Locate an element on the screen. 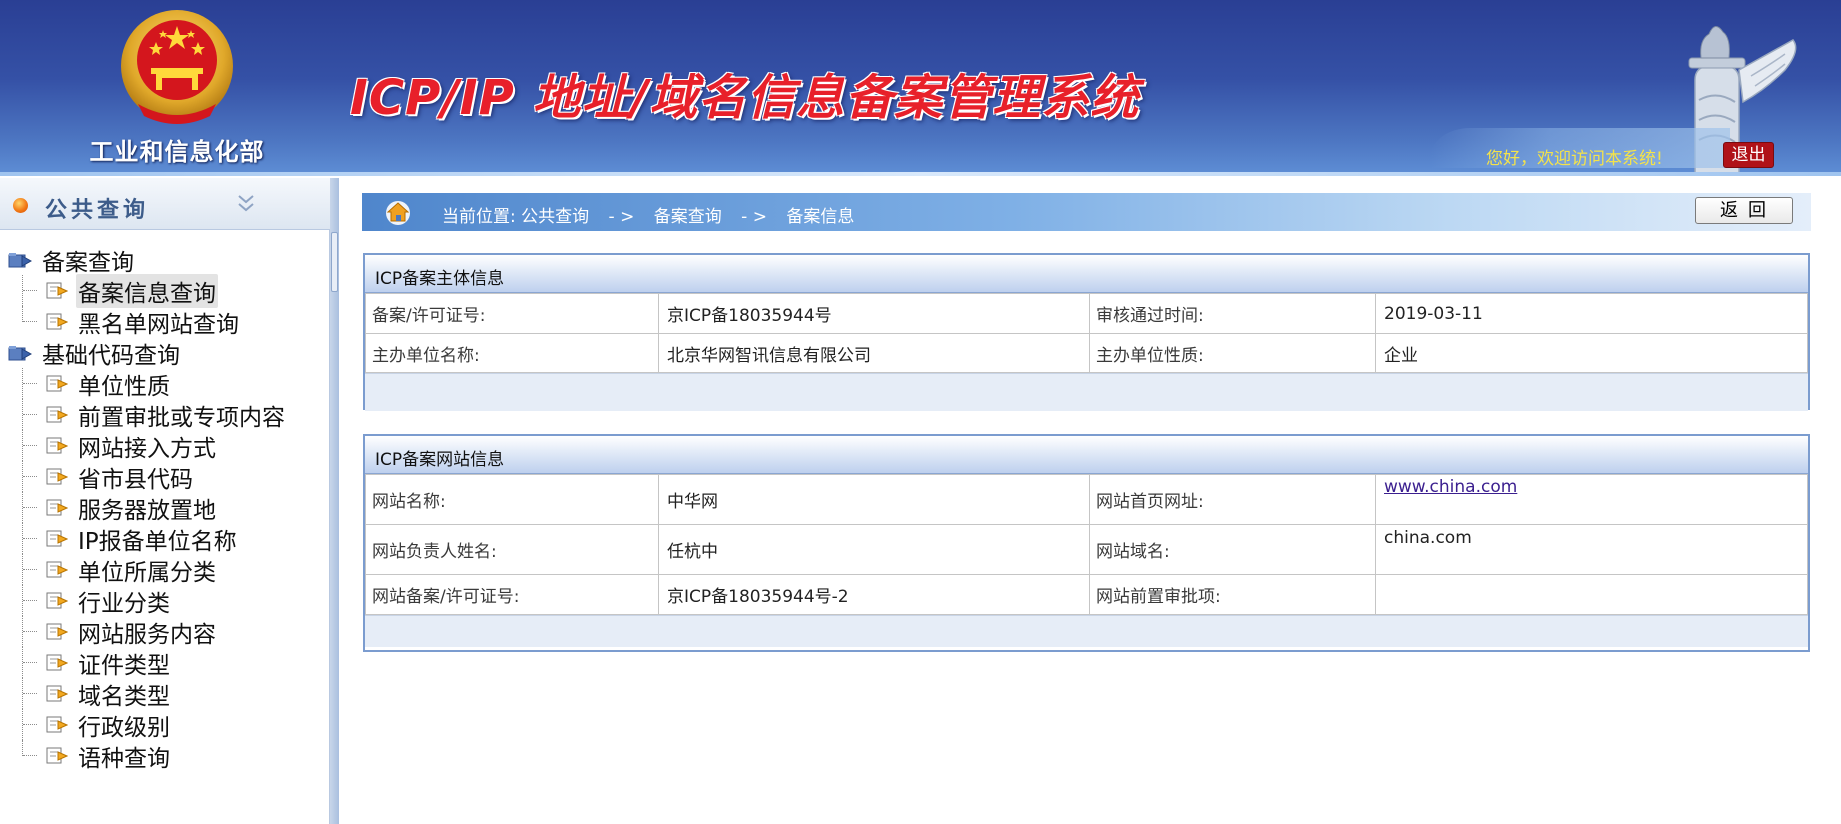 This screenshot has height=824, width=1841. folder-arrow-icon is located at coordinates (20, 259).